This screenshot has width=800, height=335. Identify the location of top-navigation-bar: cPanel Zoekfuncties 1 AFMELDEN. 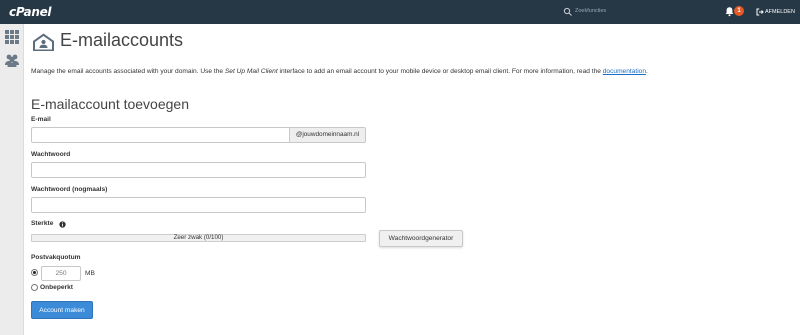
(400, 12).